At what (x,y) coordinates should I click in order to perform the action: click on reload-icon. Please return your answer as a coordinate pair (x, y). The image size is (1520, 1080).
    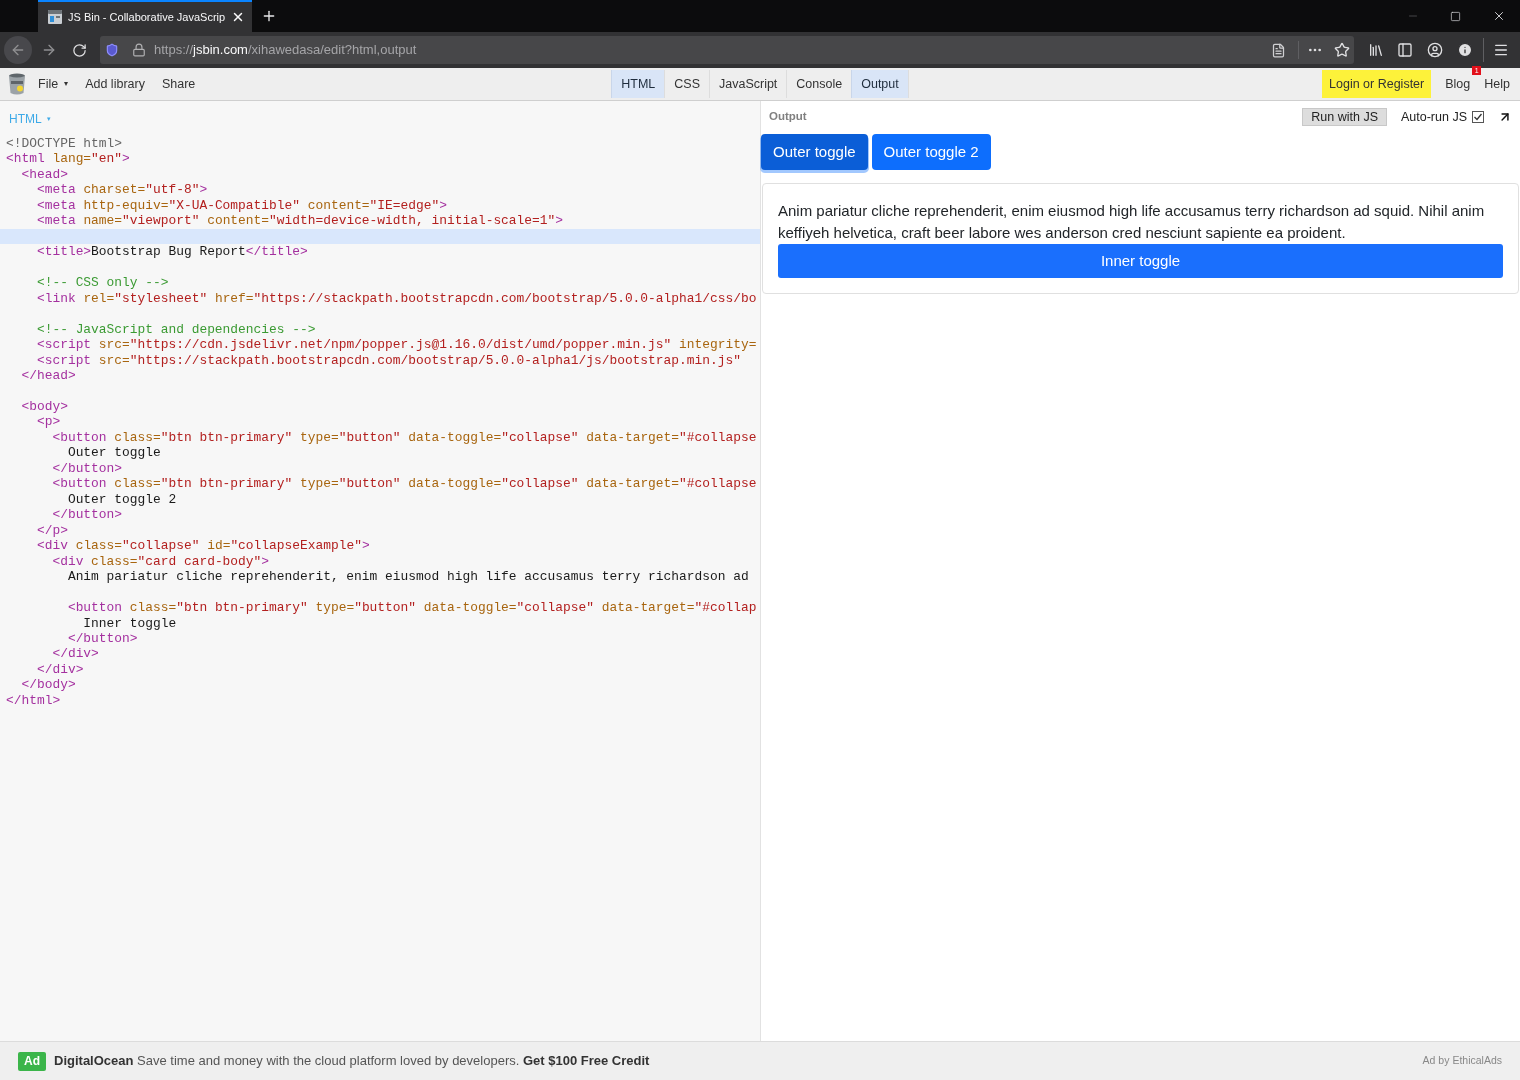
    Looking at the image, I should click on (79, 50).